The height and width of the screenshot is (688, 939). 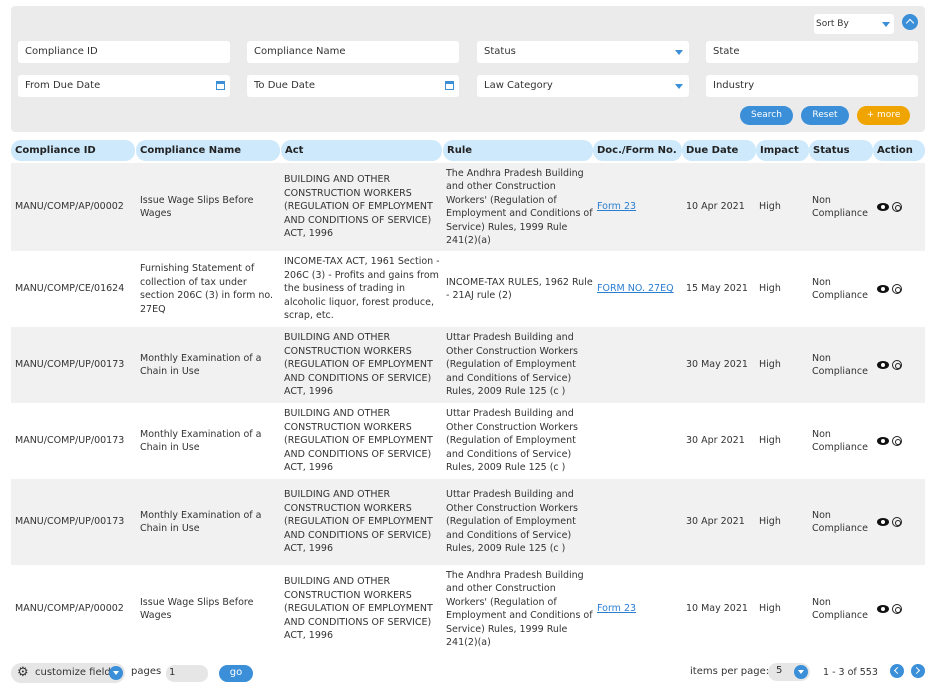 What do you see at coordinates (63, 85) in the screenshot?
I see `from-due-date-placeholder: From Due Date` at bounding box center [63, 85].